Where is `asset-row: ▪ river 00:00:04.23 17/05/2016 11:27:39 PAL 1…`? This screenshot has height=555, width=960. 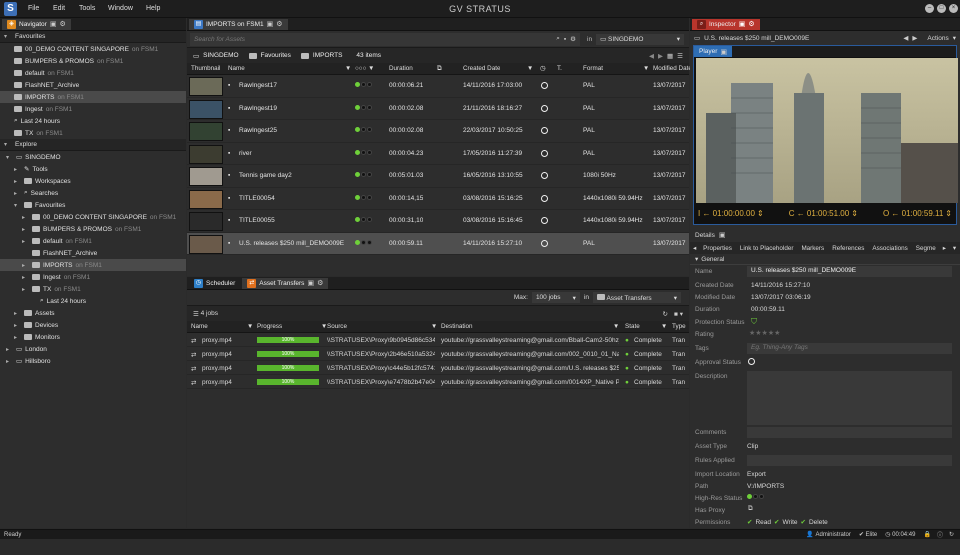
asset-row: ▪ river 00:00:04.23 17/05/2016 11:27:39 PAL 1… is located at coordinates (438, 154).